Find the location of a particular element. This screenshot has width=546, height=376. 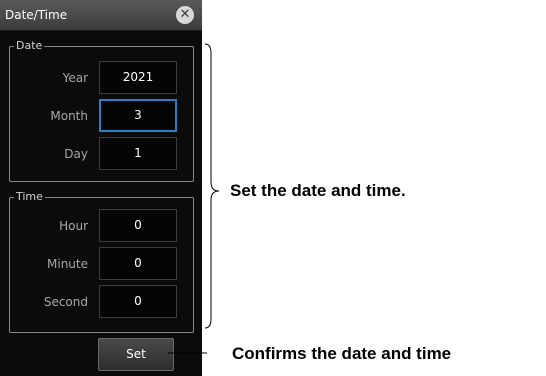

annotation-confirm: Confirms the date and time is located at coordinates (342, 353).